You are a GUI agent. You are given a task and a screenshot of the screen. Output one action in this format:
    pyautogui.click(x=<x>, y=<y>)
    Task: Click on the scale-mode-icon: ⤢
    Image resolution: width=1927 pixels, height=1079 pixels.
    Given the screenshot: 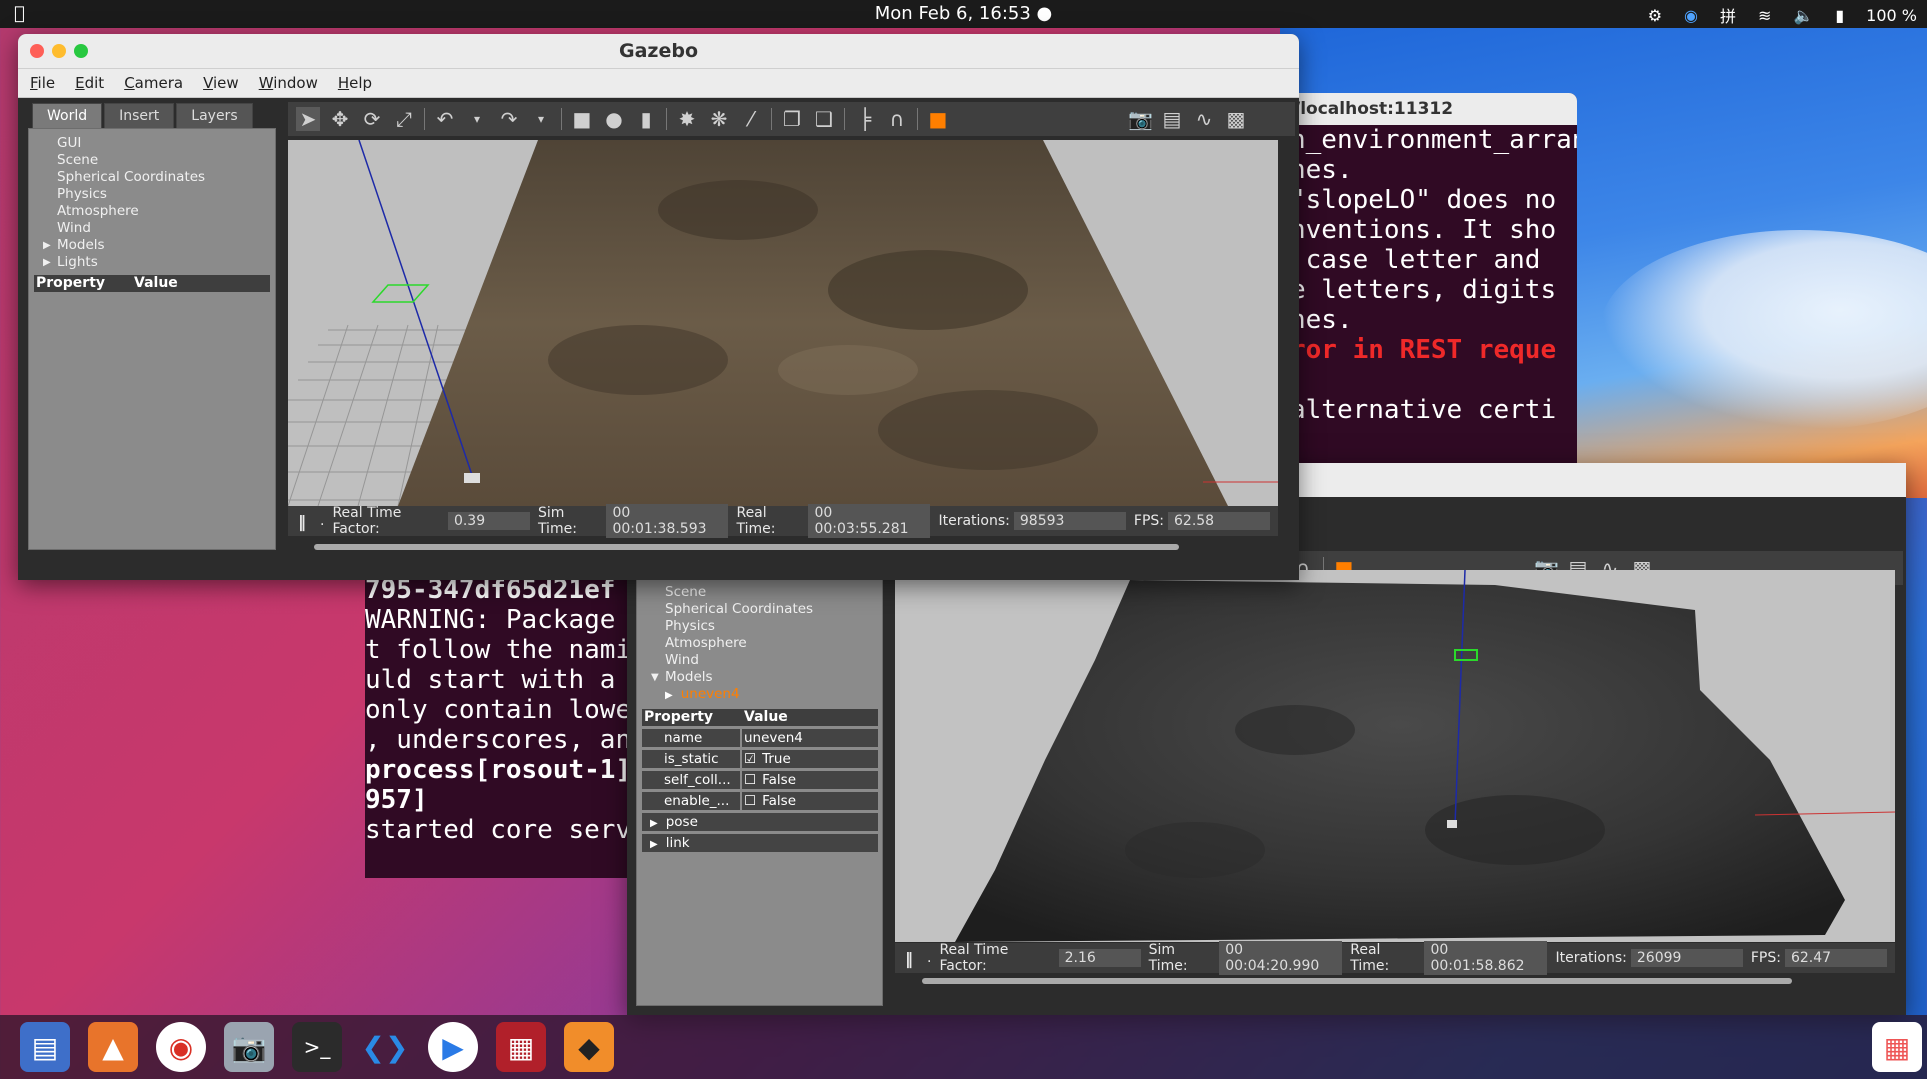 What is the action you would take?
    pyautogui.click(x=404, y=119)
    